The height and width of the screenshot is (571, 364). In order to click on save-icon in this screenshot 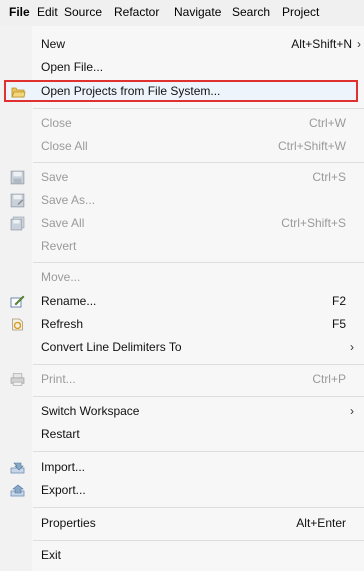, I will do `click(17, 177)`.